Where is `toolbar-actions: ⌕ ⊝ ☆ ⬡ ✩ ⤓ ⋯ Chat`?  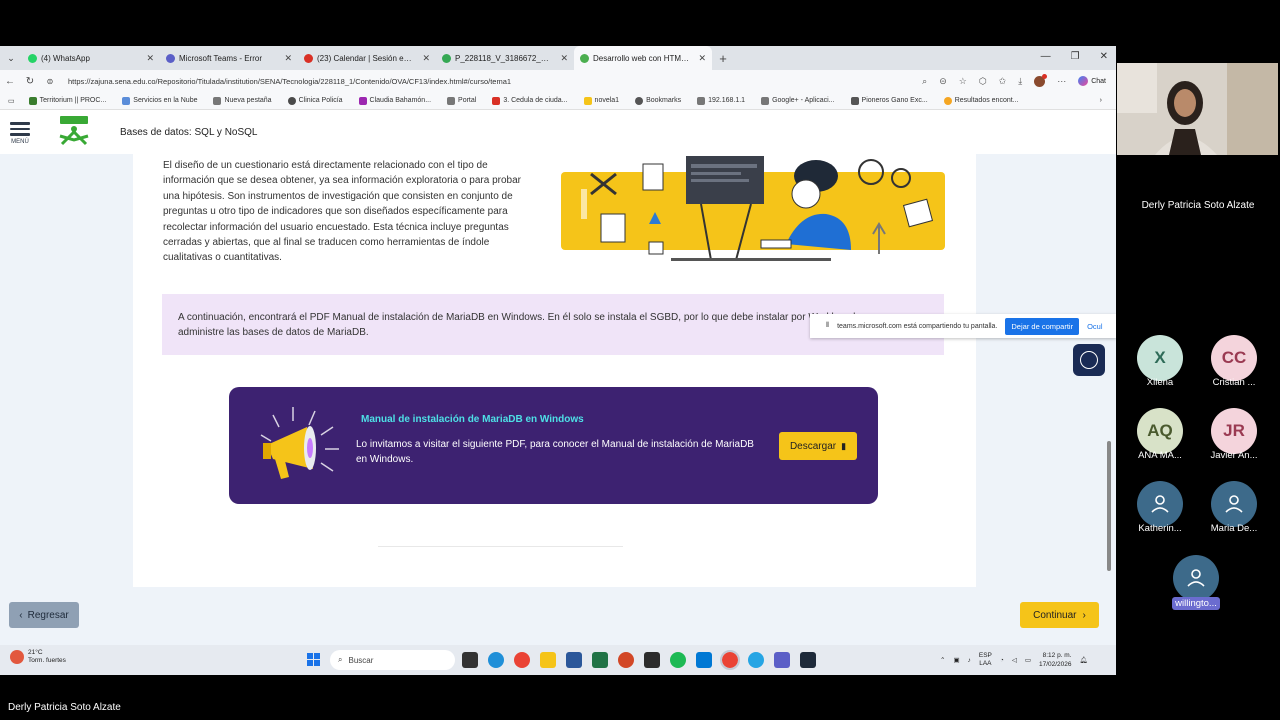
toolbar-actions: ⌕ ⊝ ☆ ⬡ ✩ ⤓ ⋯ Chat is located at coordinates (1019, 80).